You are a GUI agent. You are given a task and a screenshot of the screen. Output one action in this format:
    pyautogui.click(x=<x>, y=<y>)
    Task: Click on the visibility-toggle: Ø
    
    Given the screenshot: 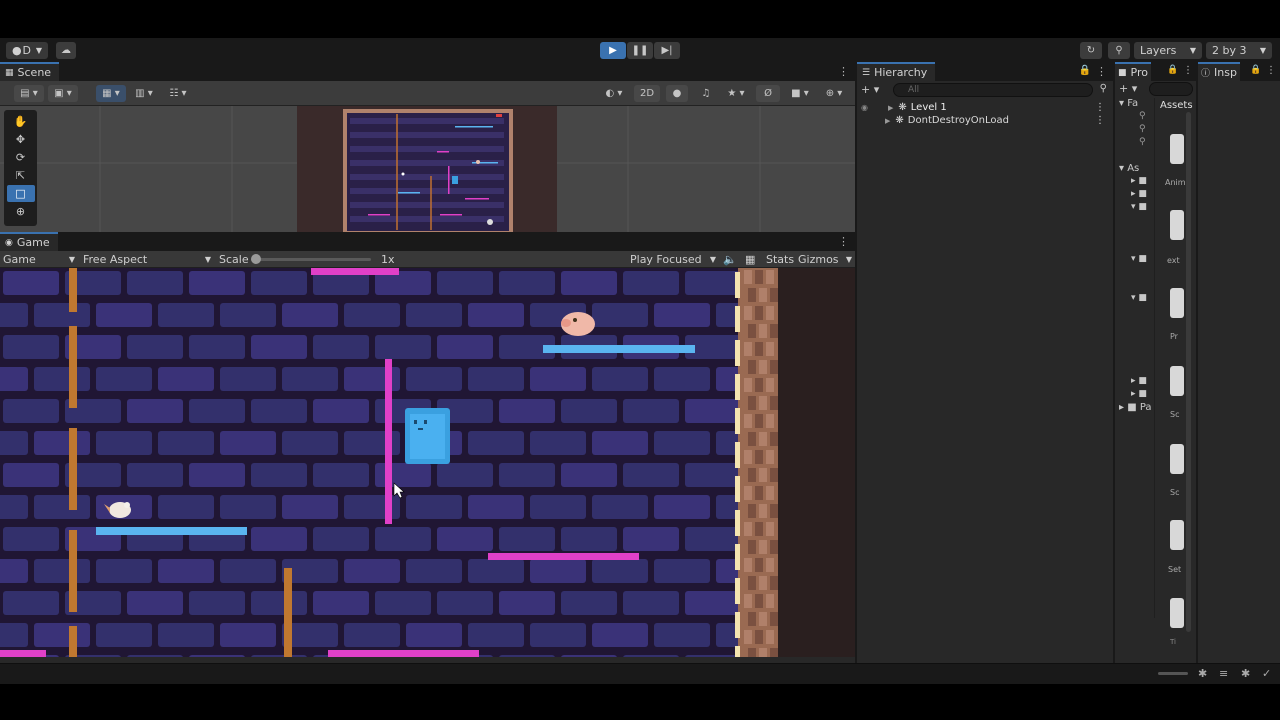 What is the action you would take?
    pyautogui.click(x=768, y=93)
    